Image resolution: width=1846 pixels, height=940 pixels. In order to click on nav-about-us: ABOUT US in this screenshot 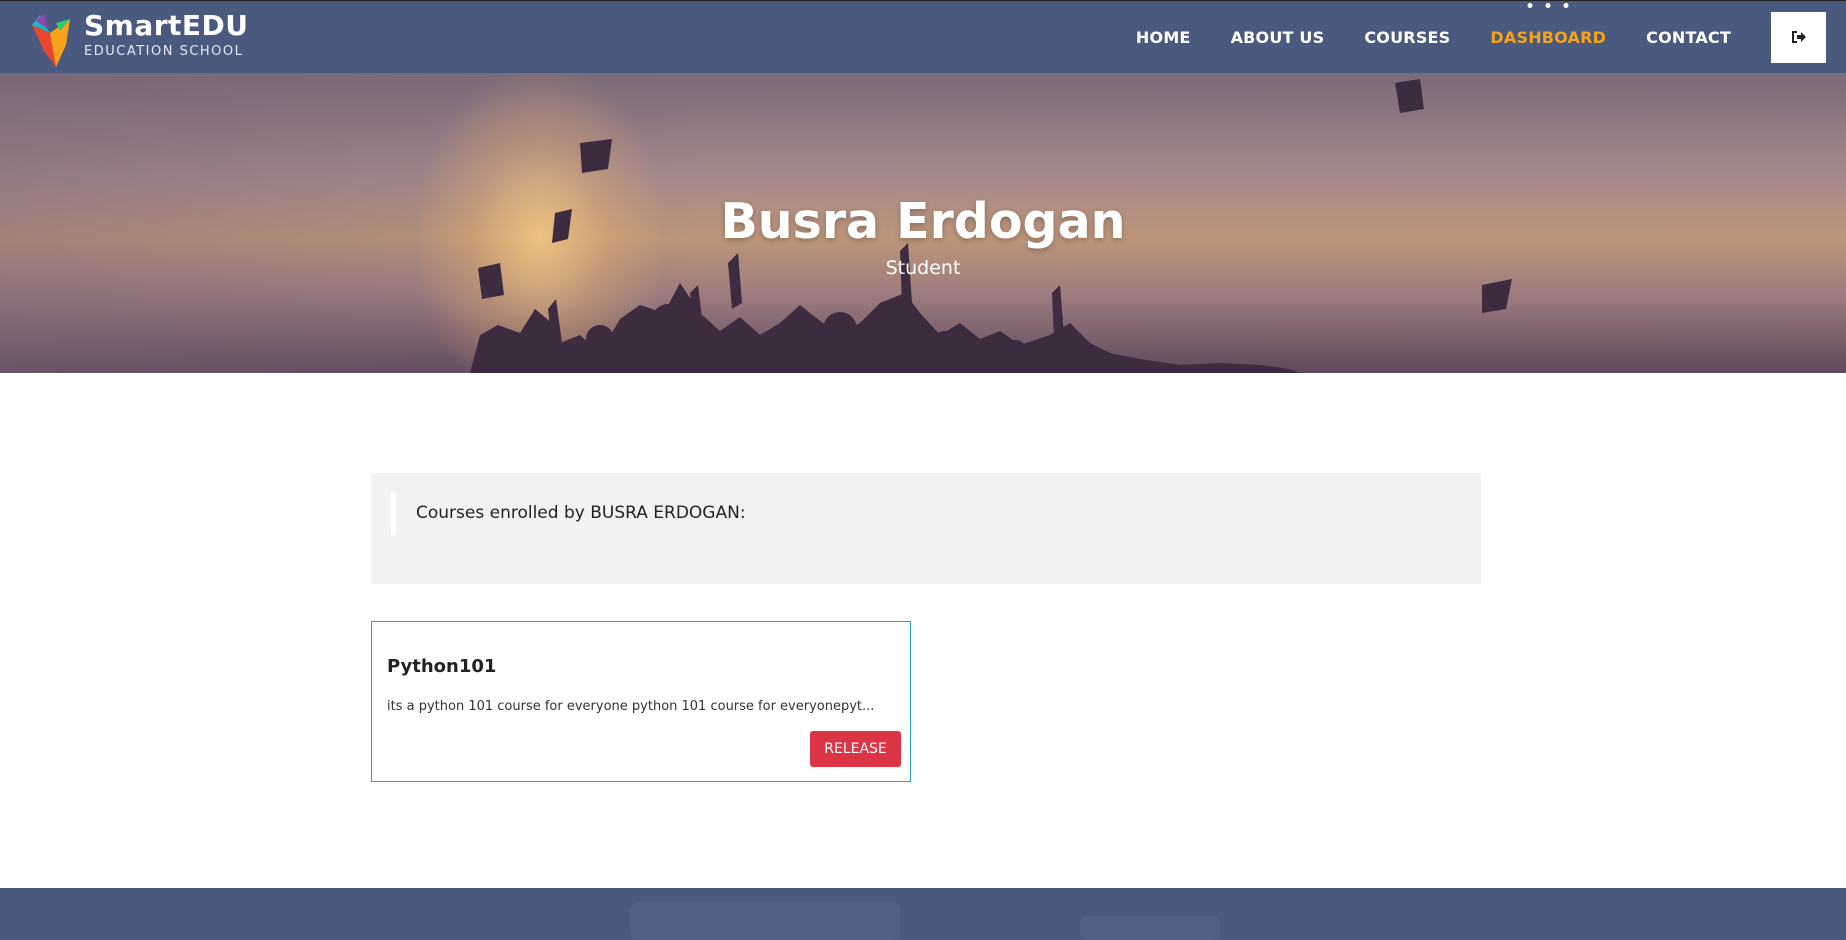, I will do `click(1278, 37)`.